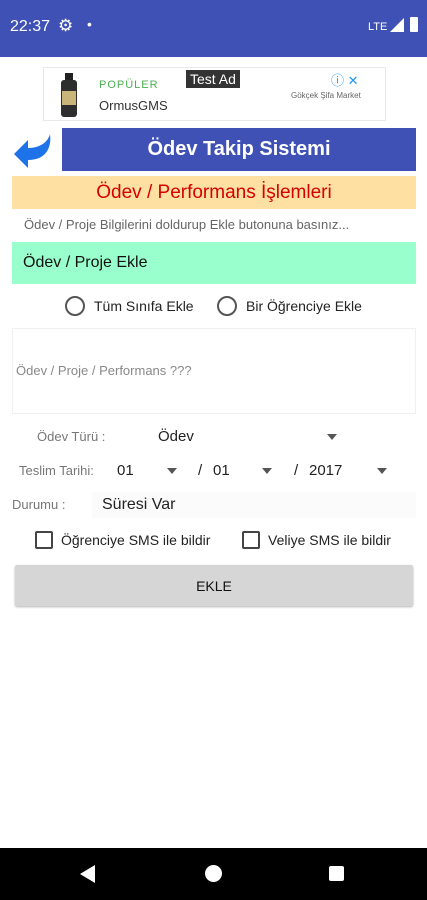 The width and height of the screenshot is (427, 900). I want to click on ad-market-name: Gökçek Şifa Market, so click(326, 95).